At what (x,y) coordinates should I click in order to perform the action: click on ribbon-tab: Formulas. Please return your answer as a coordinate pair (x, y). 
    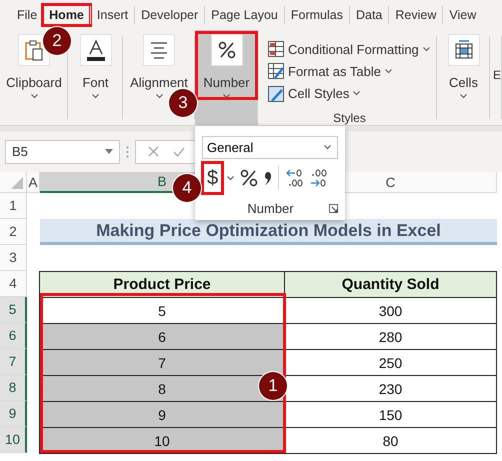
    Looking at the image, I should click on (317, 15).